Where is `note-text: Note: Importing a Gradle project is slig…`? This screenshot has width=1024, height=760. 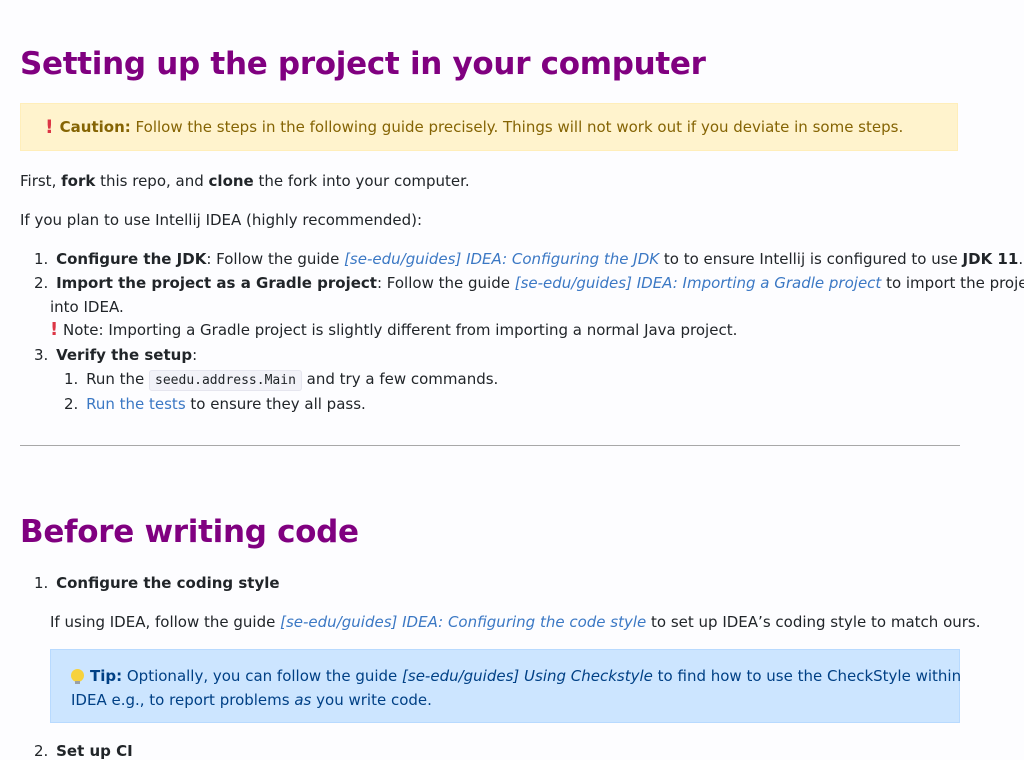
note-text: Note: Importing a Gradle project is slig… is located at coordinates (398, 330).